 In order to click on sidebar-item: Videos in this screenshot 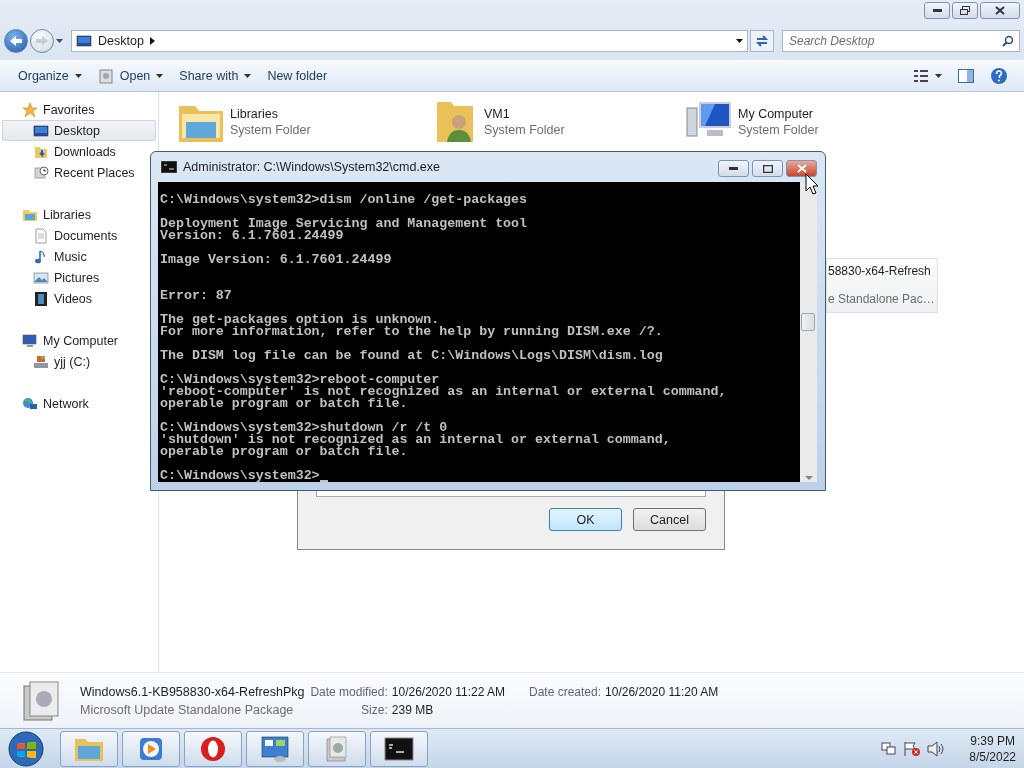, I will do `click(75, 298)`.